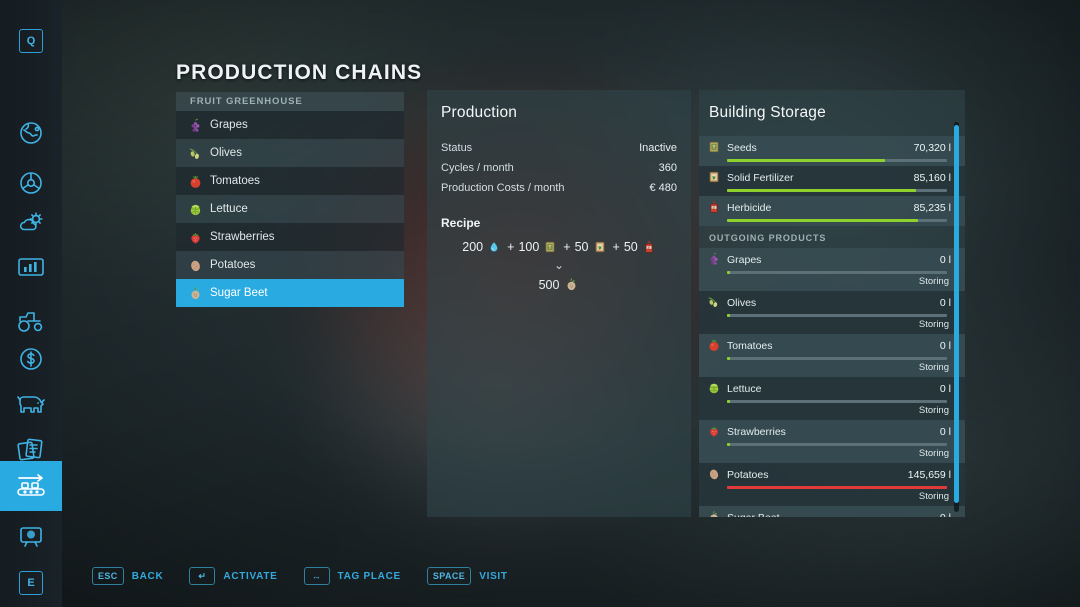 This screenshot has height=607, width=1080. I want to click on storage-row-value: 70,320 l, so click(932, 148).